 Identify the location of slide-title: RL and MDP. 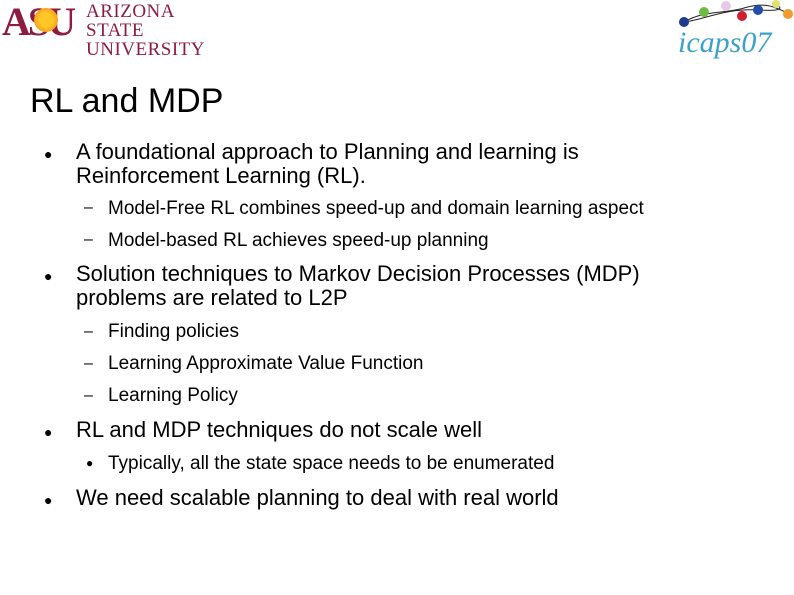
(127, 101).